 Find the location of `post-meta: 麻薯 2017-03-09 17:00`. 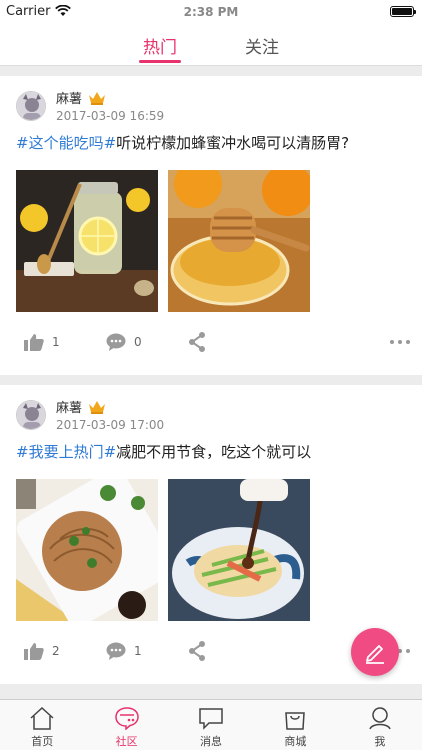

post-meta: 麻薯 2017-03-09 17:00 is located at coordinates (110, 414).